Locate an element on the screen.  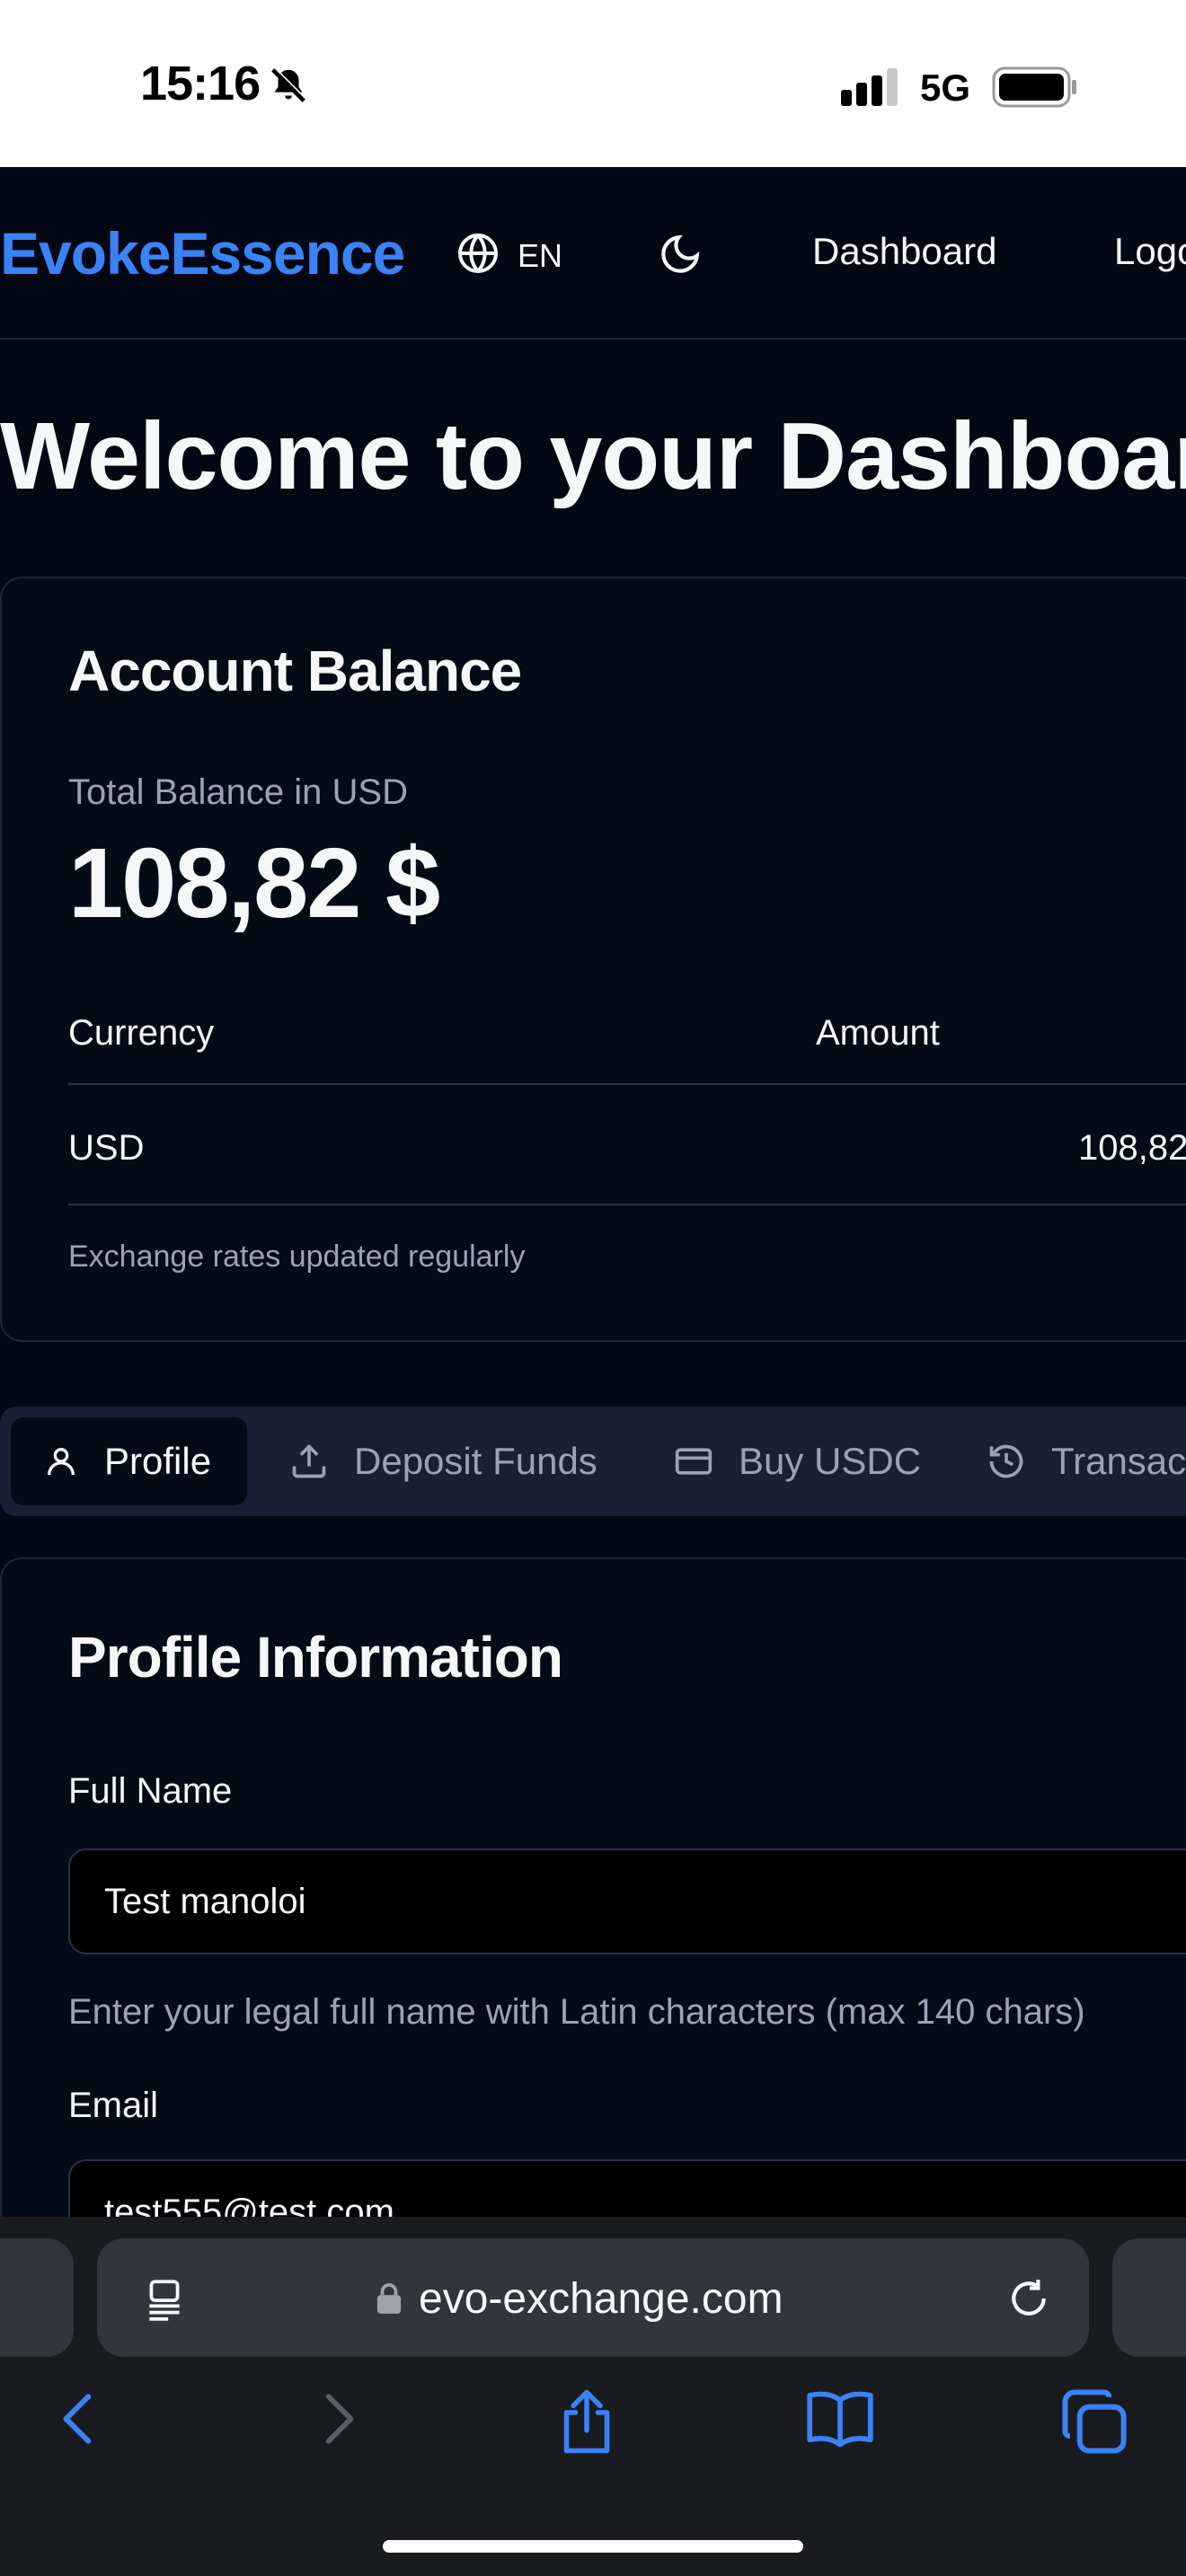
previous-tab-preview is located at coordinates (37, 2297).